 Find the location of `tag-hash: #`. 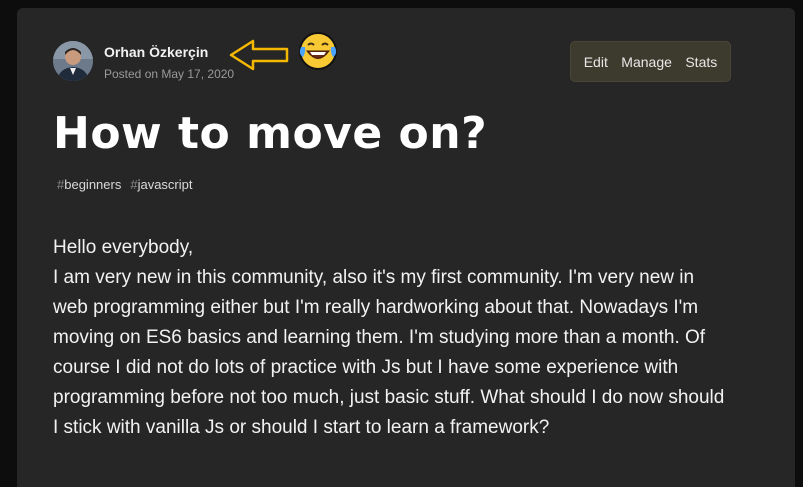

tag-hash: # is located at coordinates (134, 184).